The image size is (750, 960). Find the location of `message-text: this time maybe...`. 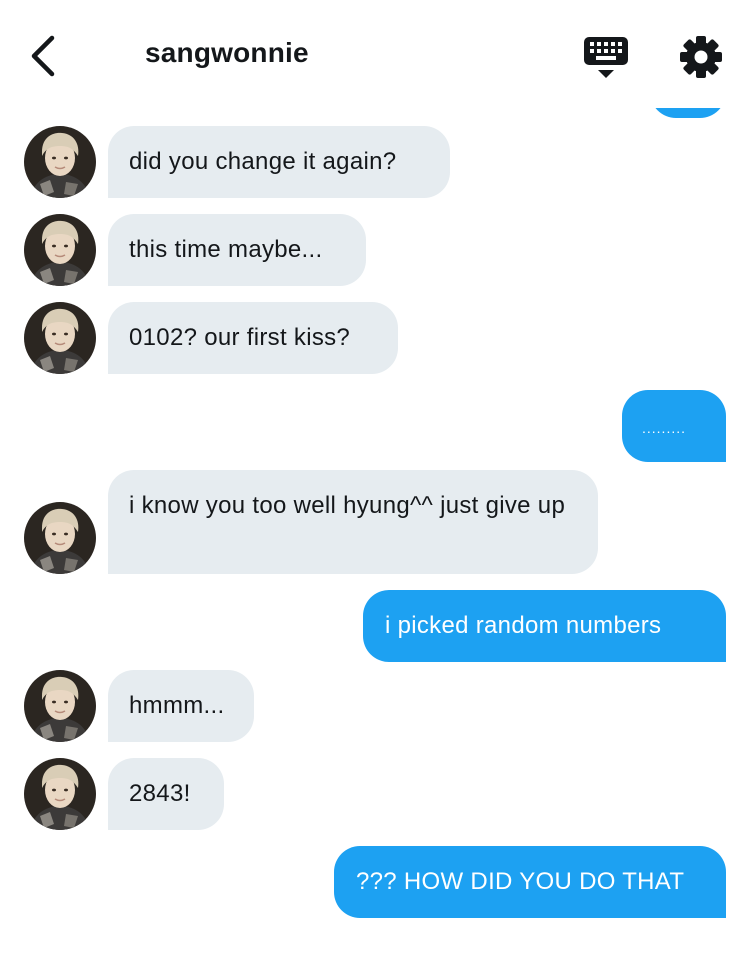

message-text: this time maybe... is located at coordinates (226, 249).